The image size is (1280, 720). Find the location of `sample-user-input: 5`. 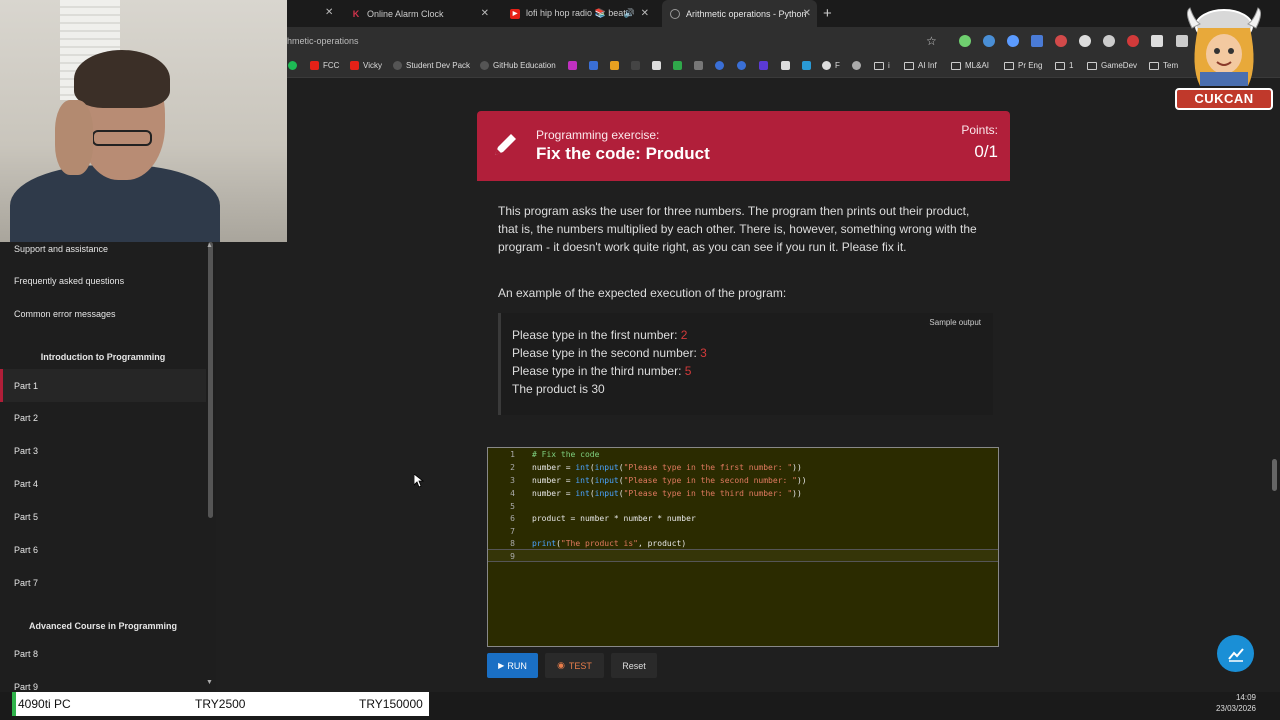

sample-user-input: 5 is located at coordinates (688, 371).